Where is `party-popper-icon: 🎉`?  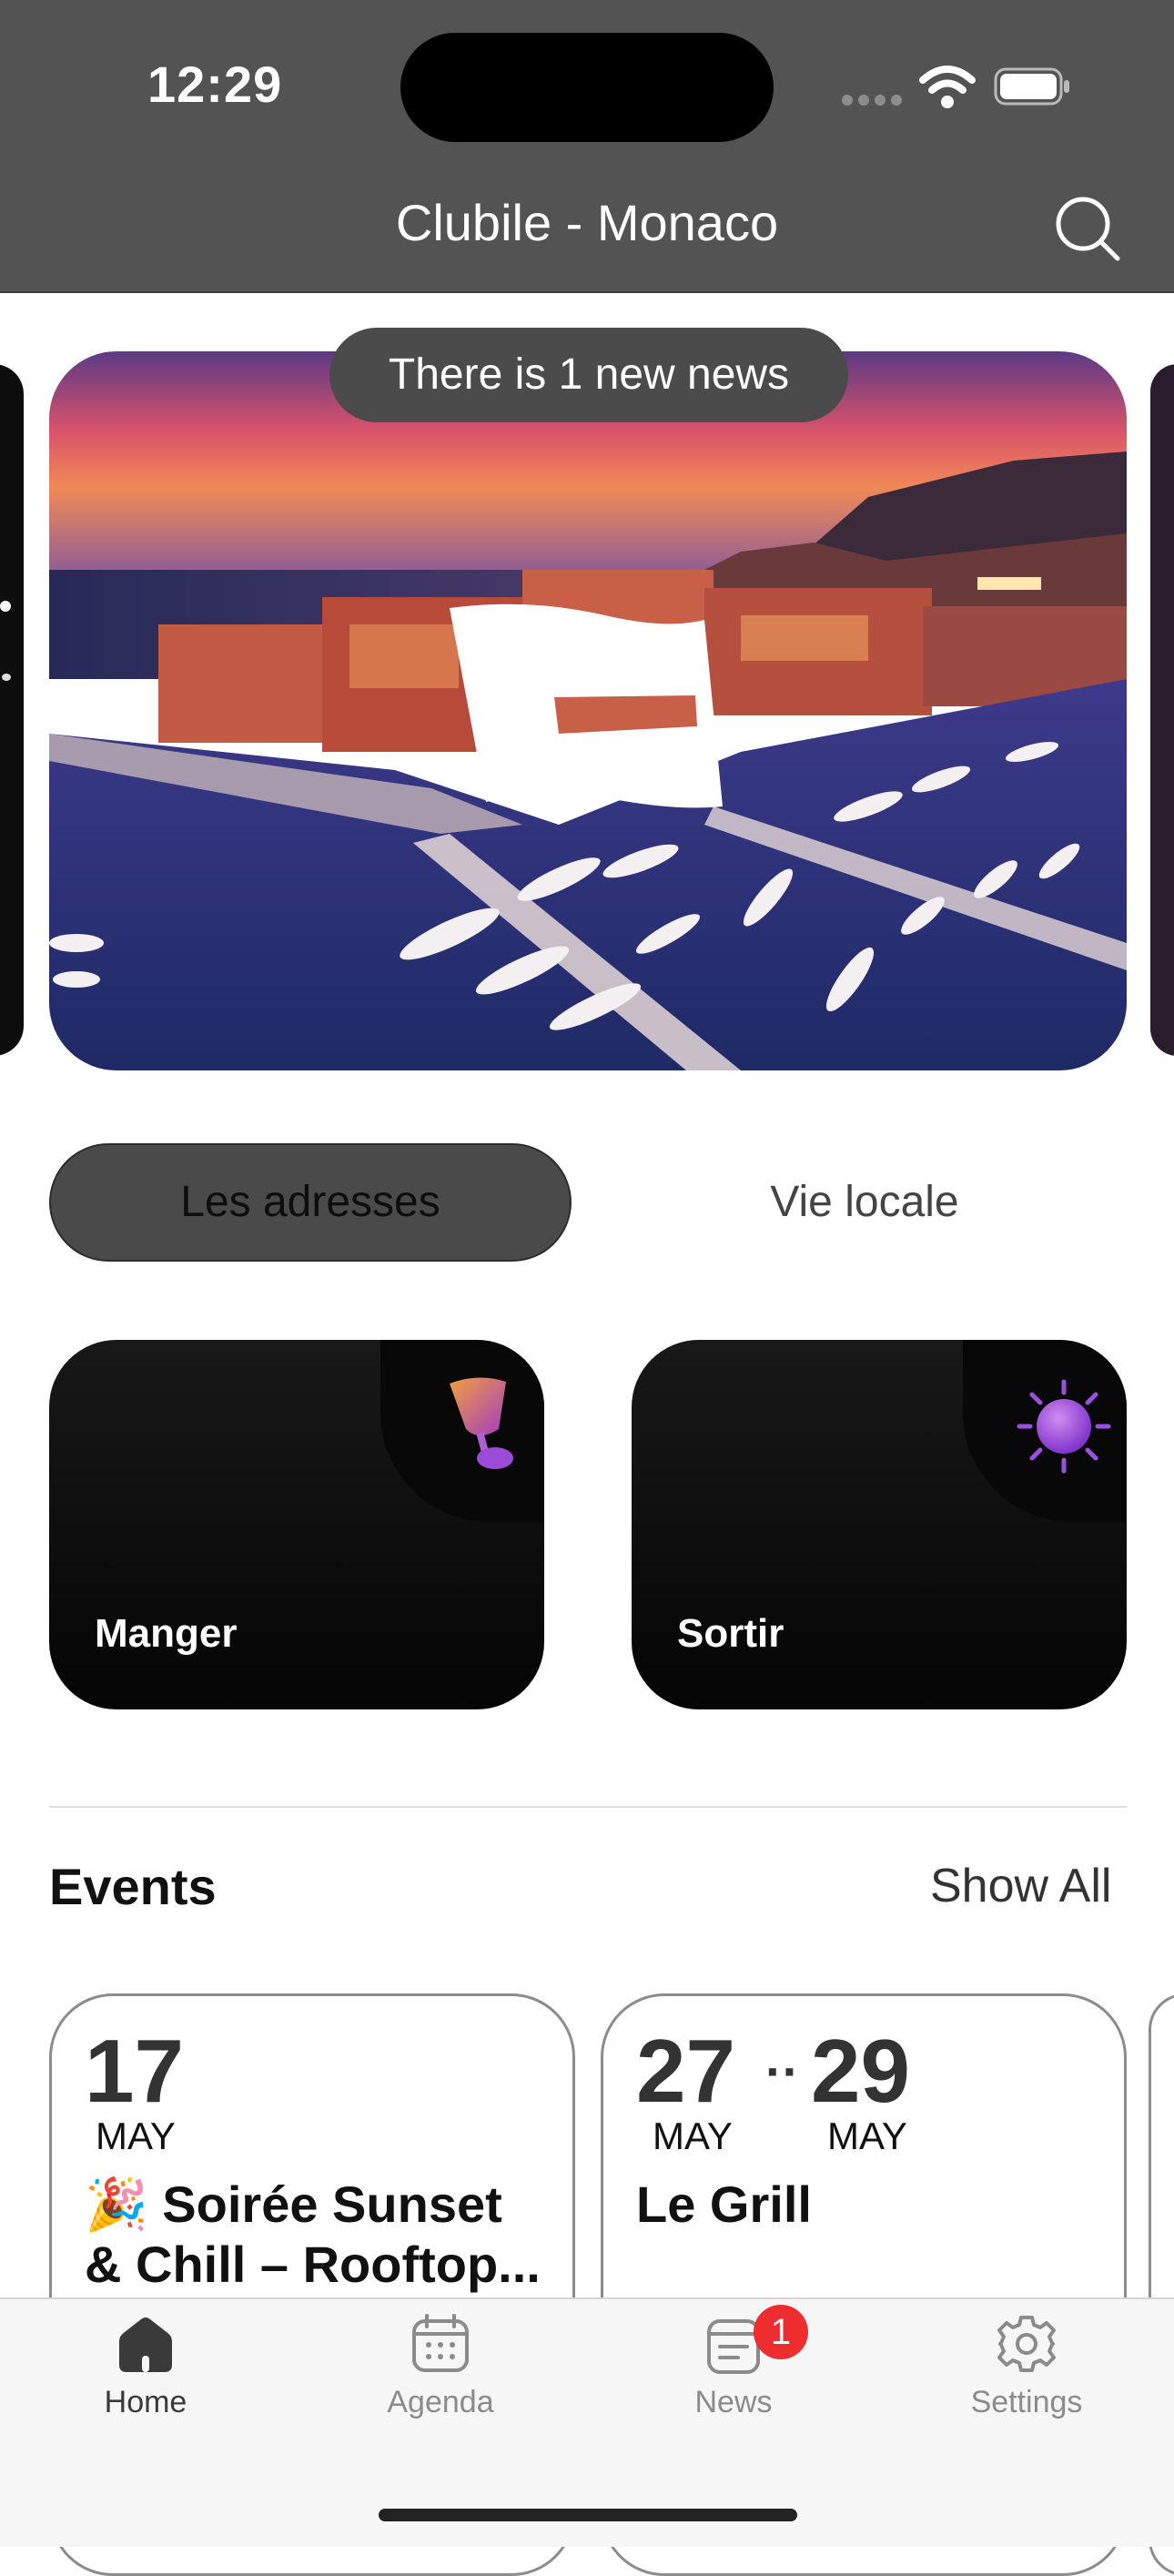
party-popper-icon: 🎉 is located at coordinates (116, 2204).